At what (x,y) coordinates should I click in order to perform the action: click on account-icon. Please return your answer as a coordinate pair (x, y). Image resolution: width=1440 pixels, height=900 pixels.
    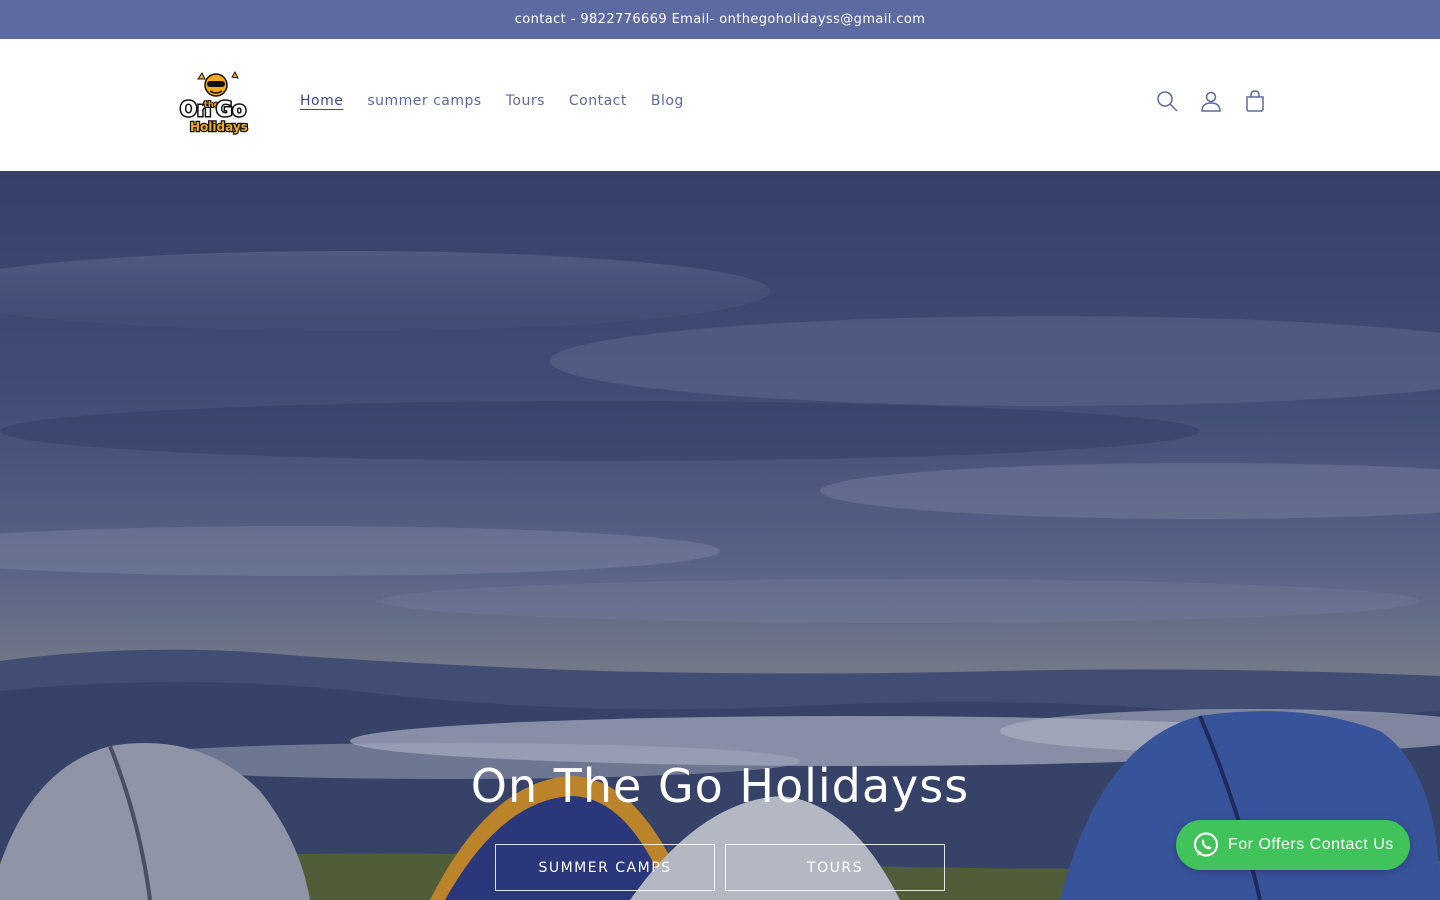
    Looking at the image, I should click on (1211, 101).